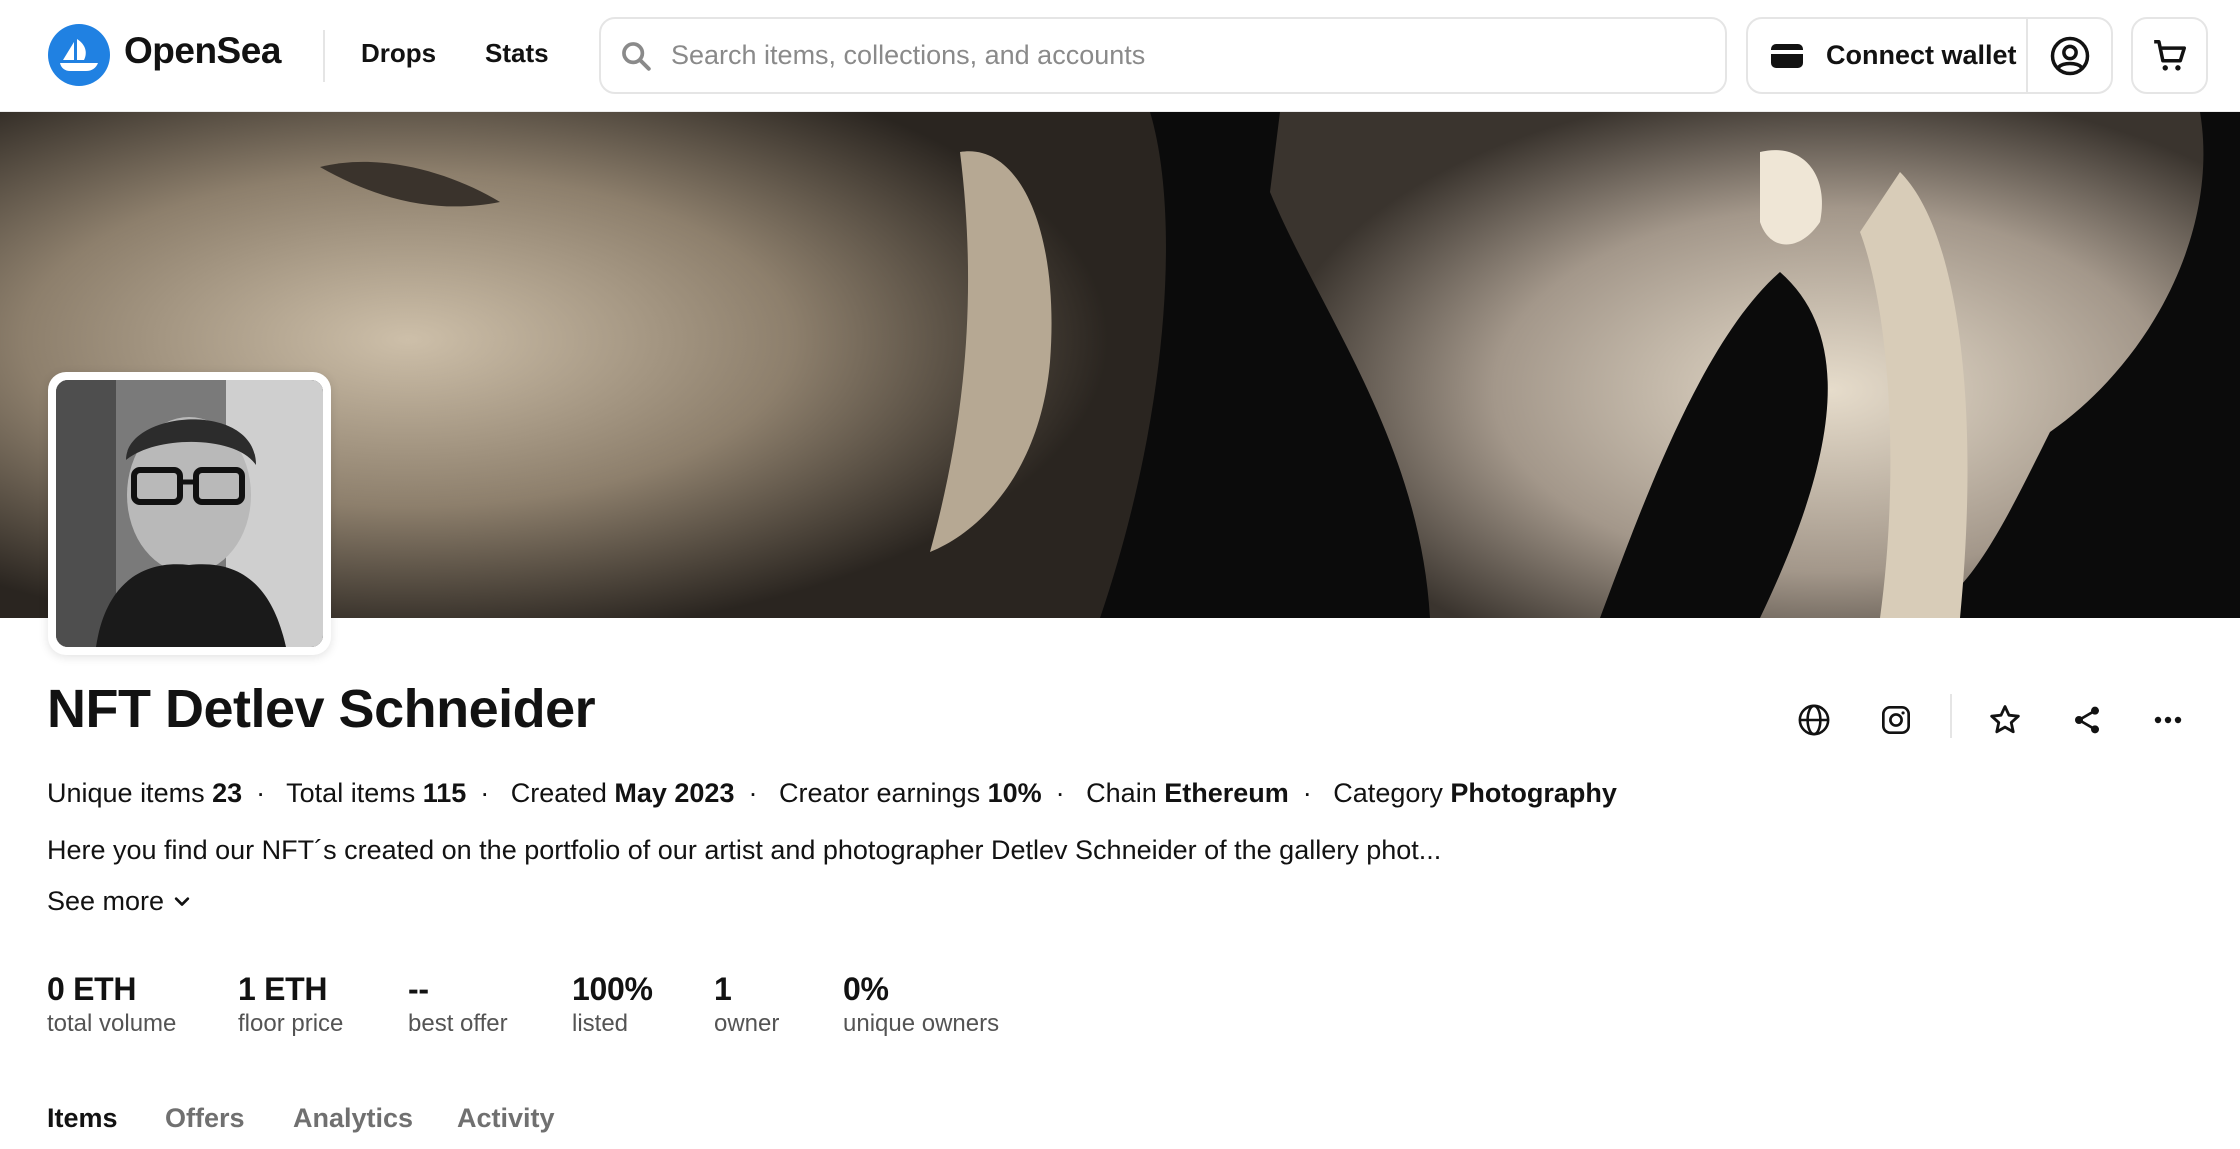 The width and height of the screenshot is (2240, 1149). I want to click on meta-creator-earnings: Creator earnings 10%, so click(910, 793).